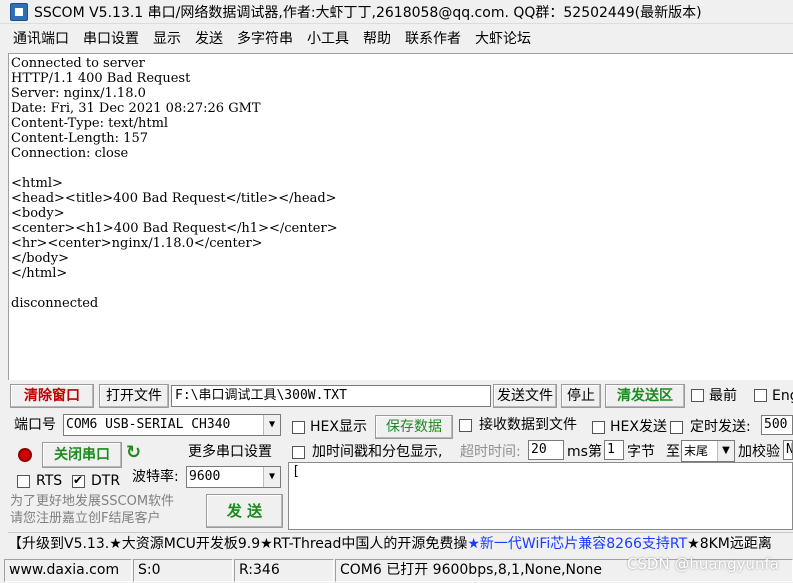  What do you see at coordinates (40, 258) in the screenshot?
I see `receive-line: </body>` at bounding box center [40, 258].